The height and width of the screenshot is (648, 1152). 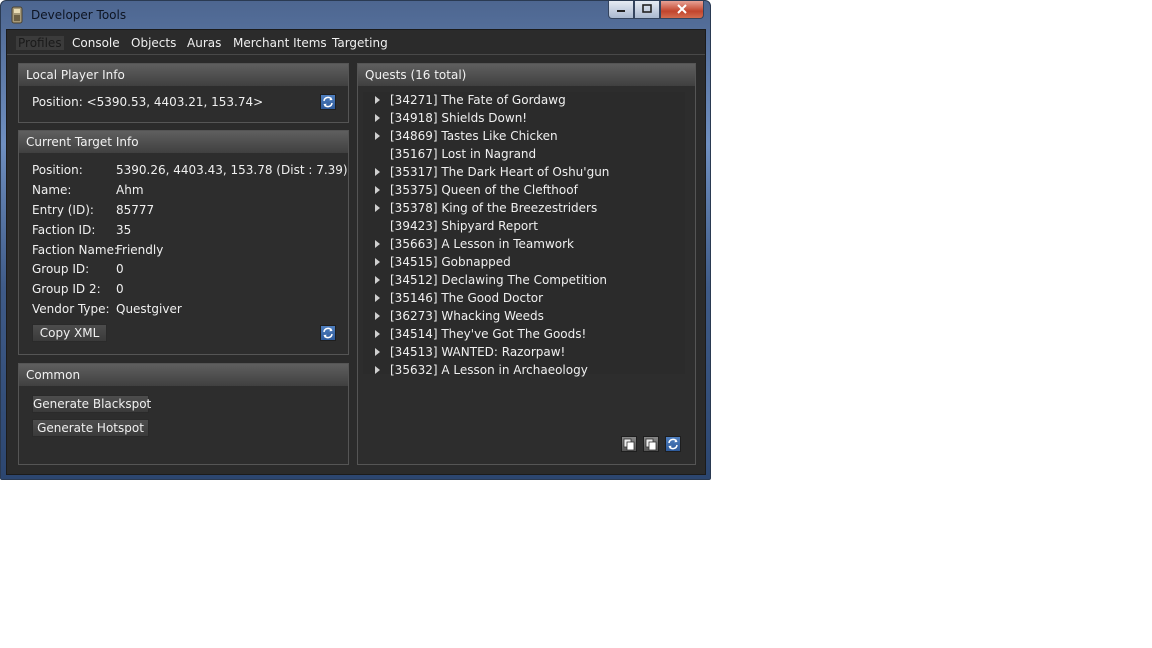 I want to click on menu-profiles: Profiles, so click(x=40, y=43).